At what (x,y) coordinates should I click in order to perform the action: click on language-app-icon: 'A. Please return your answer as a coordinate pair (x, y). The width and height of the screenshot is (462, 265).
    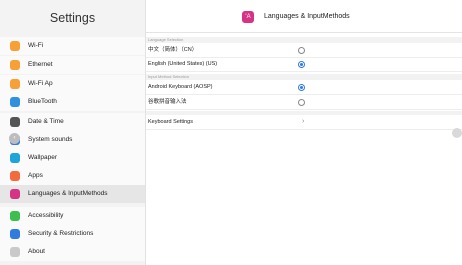
    Looking at the image, I should click on (248, 17).